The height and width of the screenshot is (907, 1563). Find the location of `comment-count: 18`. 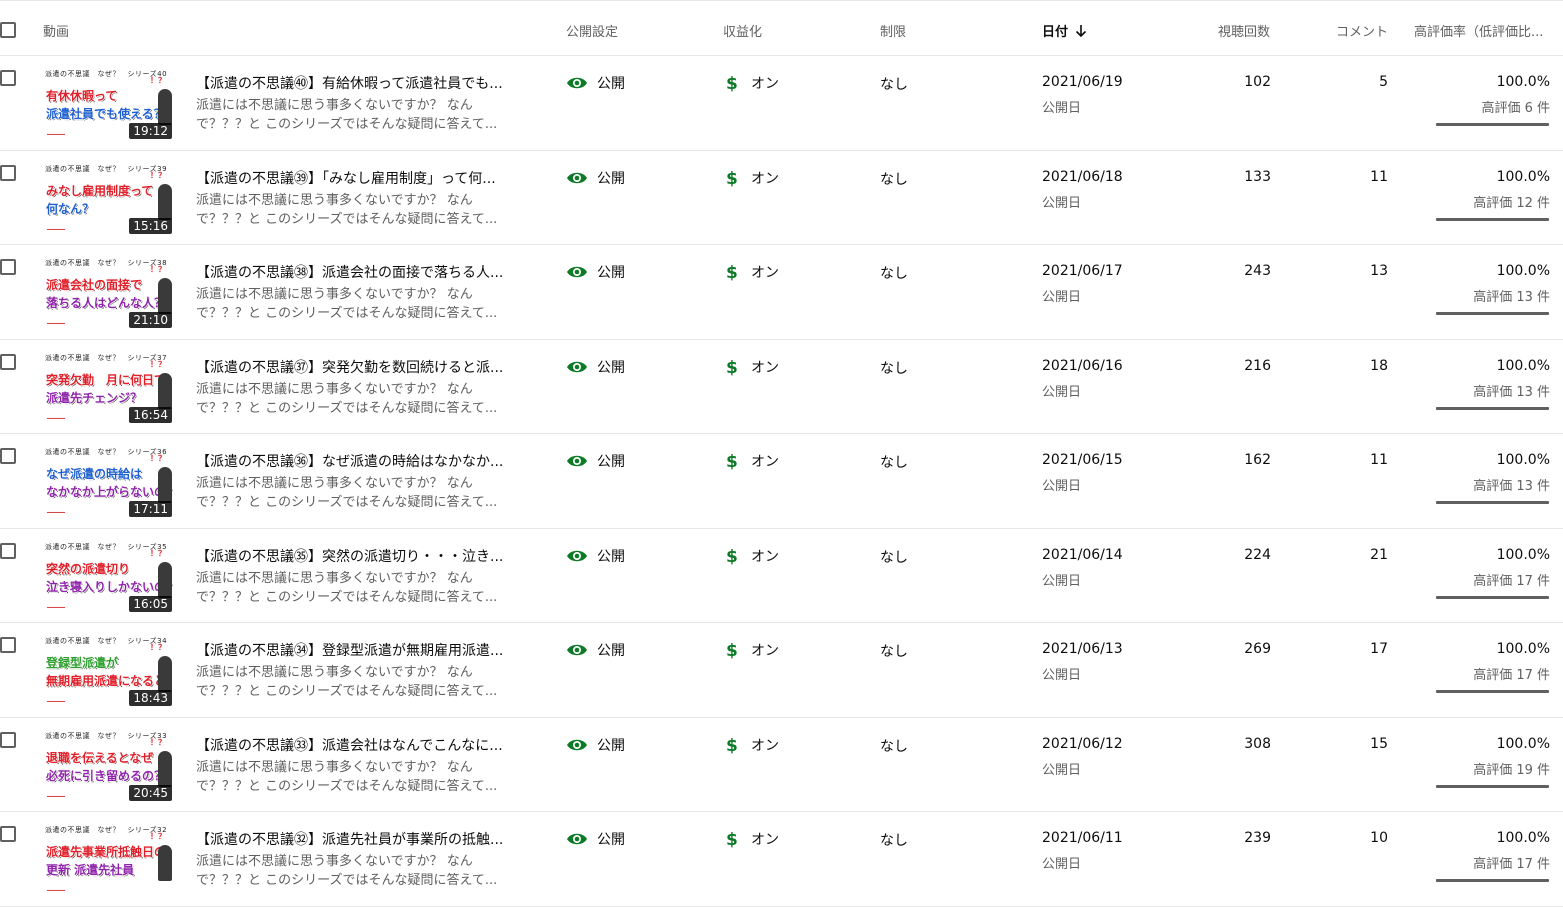

comment-count: 18 is located at coordinates (1344, 366).